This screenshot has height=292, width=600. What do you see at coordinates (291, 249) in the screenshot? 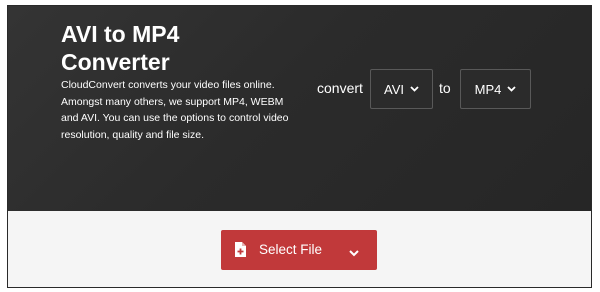
I see `select-file-label: Select File` at bounding box center [291, 249].